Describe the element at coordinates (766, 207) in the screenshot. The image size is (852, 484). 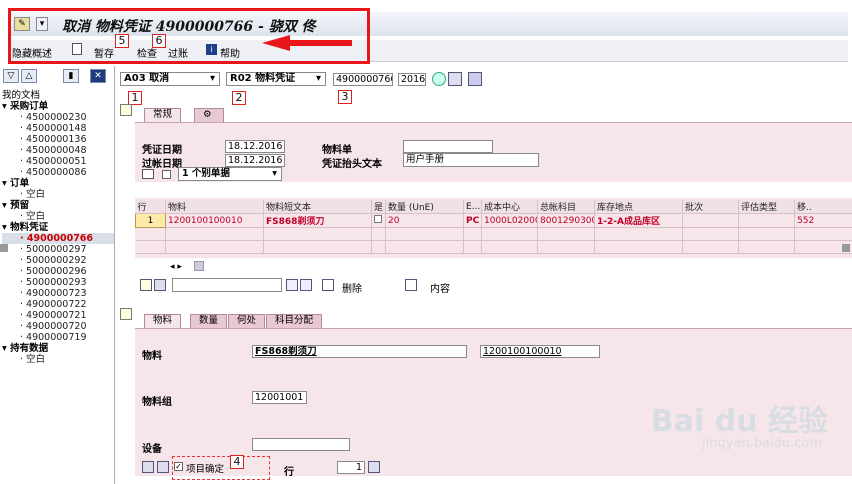
I see `col-header: 评估类型` at that location.